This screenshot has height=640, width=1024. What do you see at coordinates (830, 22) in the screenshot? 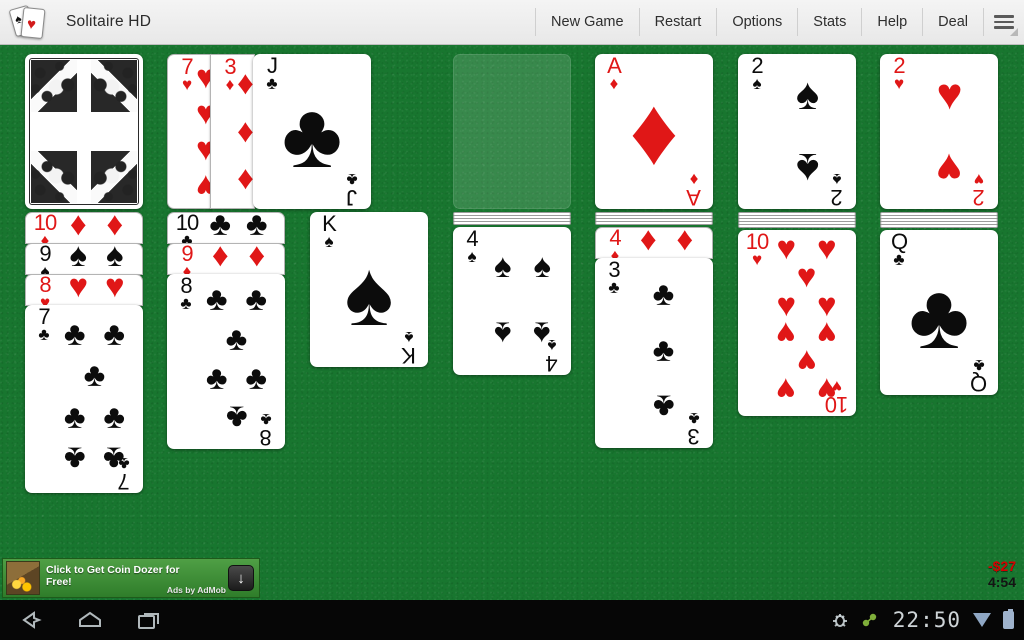
I see `menu-stats: Stats` at bounding box center [830, 22].